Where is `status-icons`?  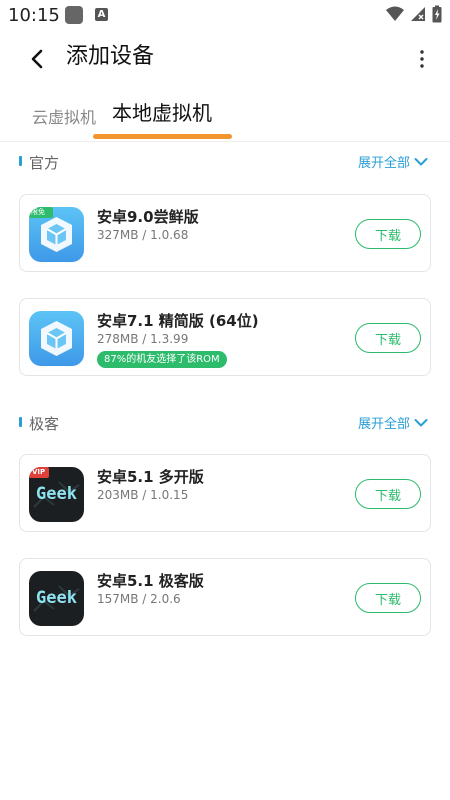
status-icons is located at coordinates (414, 14).